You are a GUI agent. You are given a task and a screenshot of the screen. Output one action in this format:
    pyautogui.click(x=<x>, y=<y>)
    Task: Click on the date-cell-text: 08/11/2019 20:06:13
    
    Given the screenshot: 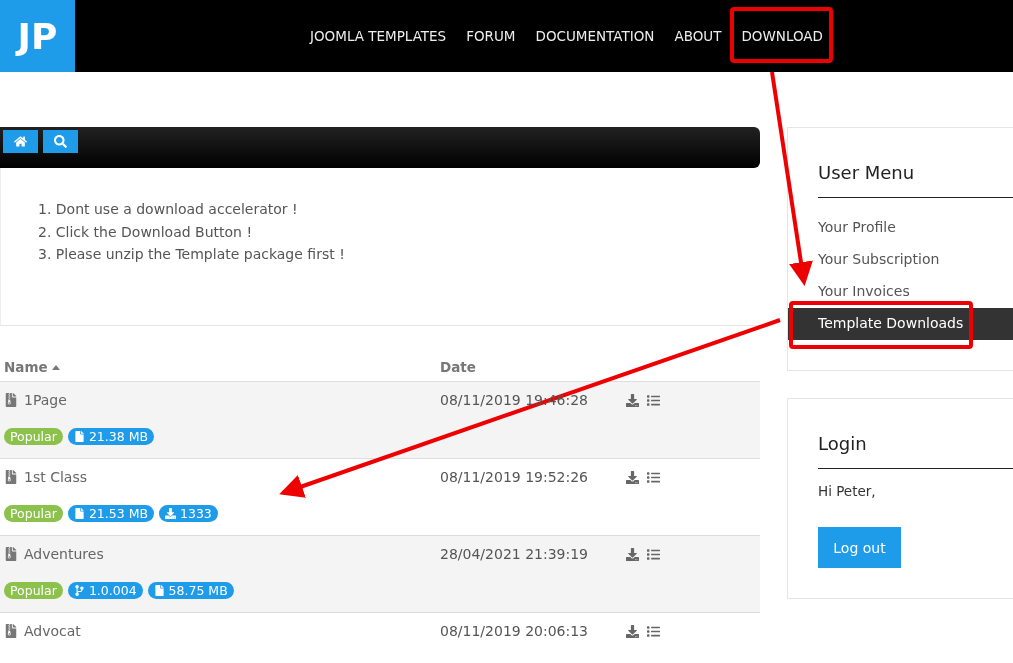 What is the action you would take?
    pyautogui.click(x=515, y=631)
    